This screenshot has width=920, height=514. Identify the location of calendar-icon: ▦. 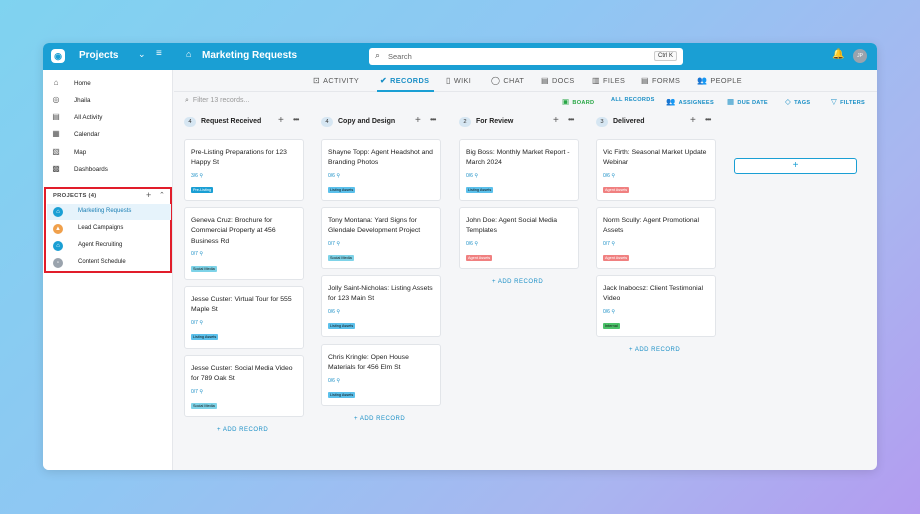
(56, 133).